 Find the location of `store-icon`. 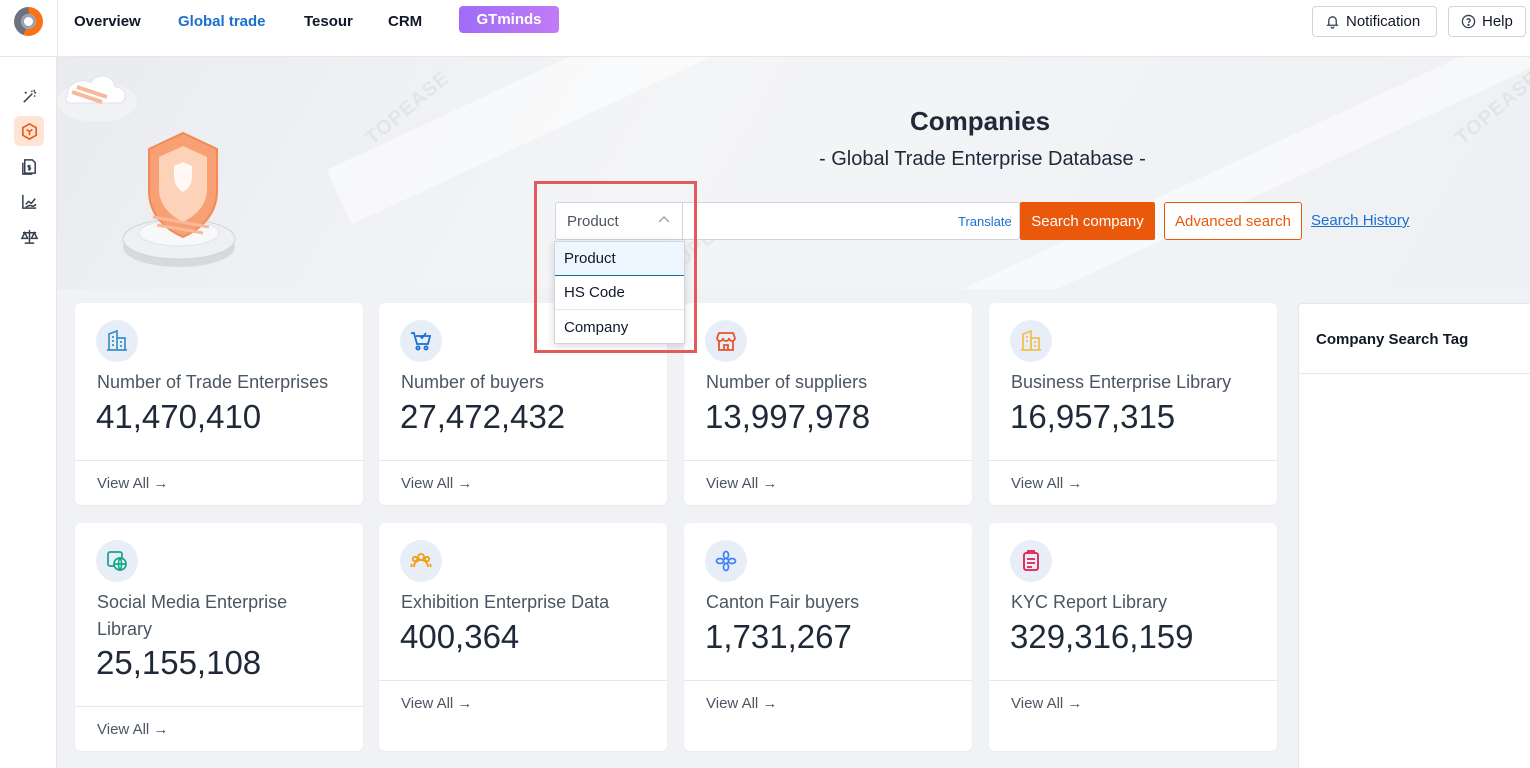

store-icon is located at coordinates (726, 341).